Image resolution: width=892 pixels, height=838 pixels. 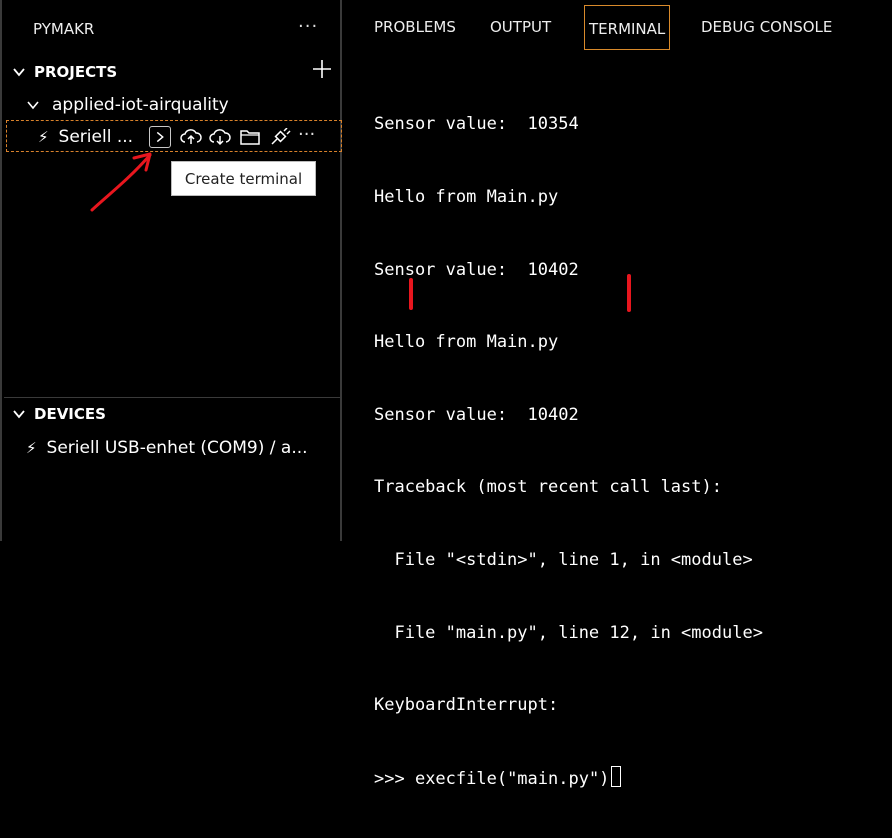 What do you see at coordinates (627, 27) in the screenshot?
I see `tab-terminal: TERMINAL` at bounding box center [627, 27].